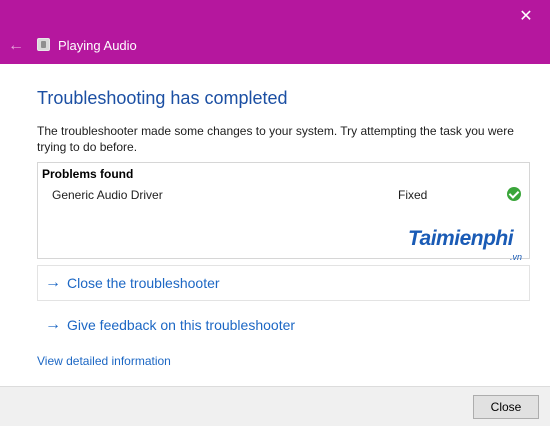 This screenshot has height=426, width=550. I want to click on close-button: Close, so click(506, 407).